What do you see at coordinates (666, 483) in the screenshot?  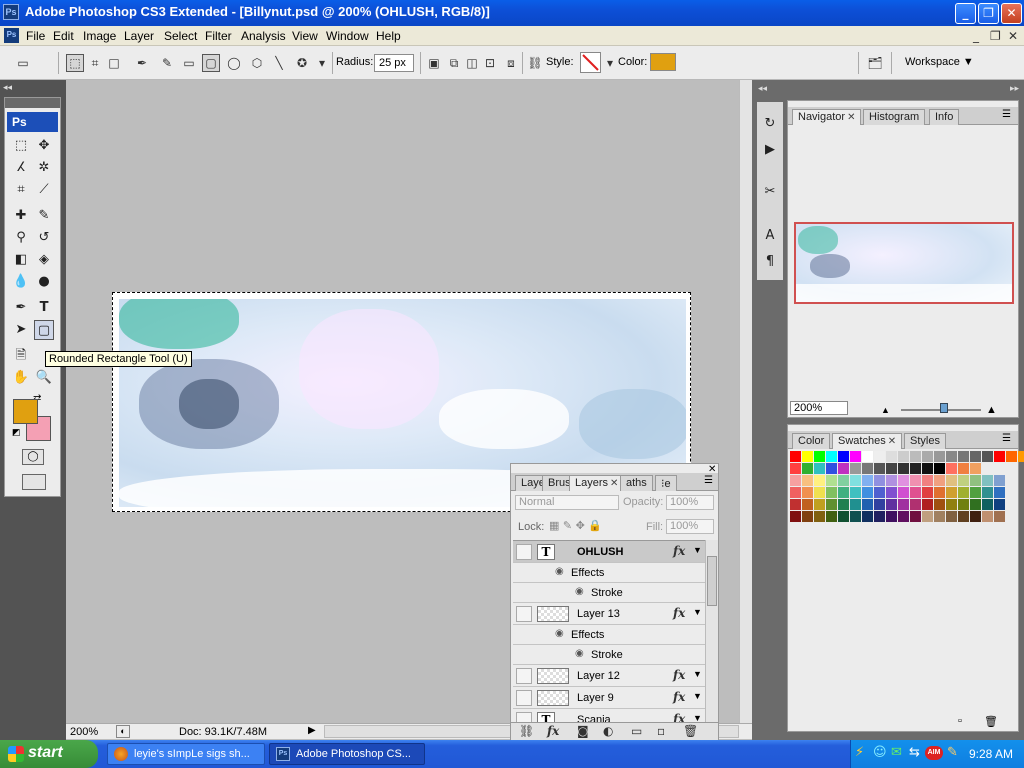 I see `tab-channels: ⁝e` at bounding box center [666, 483].